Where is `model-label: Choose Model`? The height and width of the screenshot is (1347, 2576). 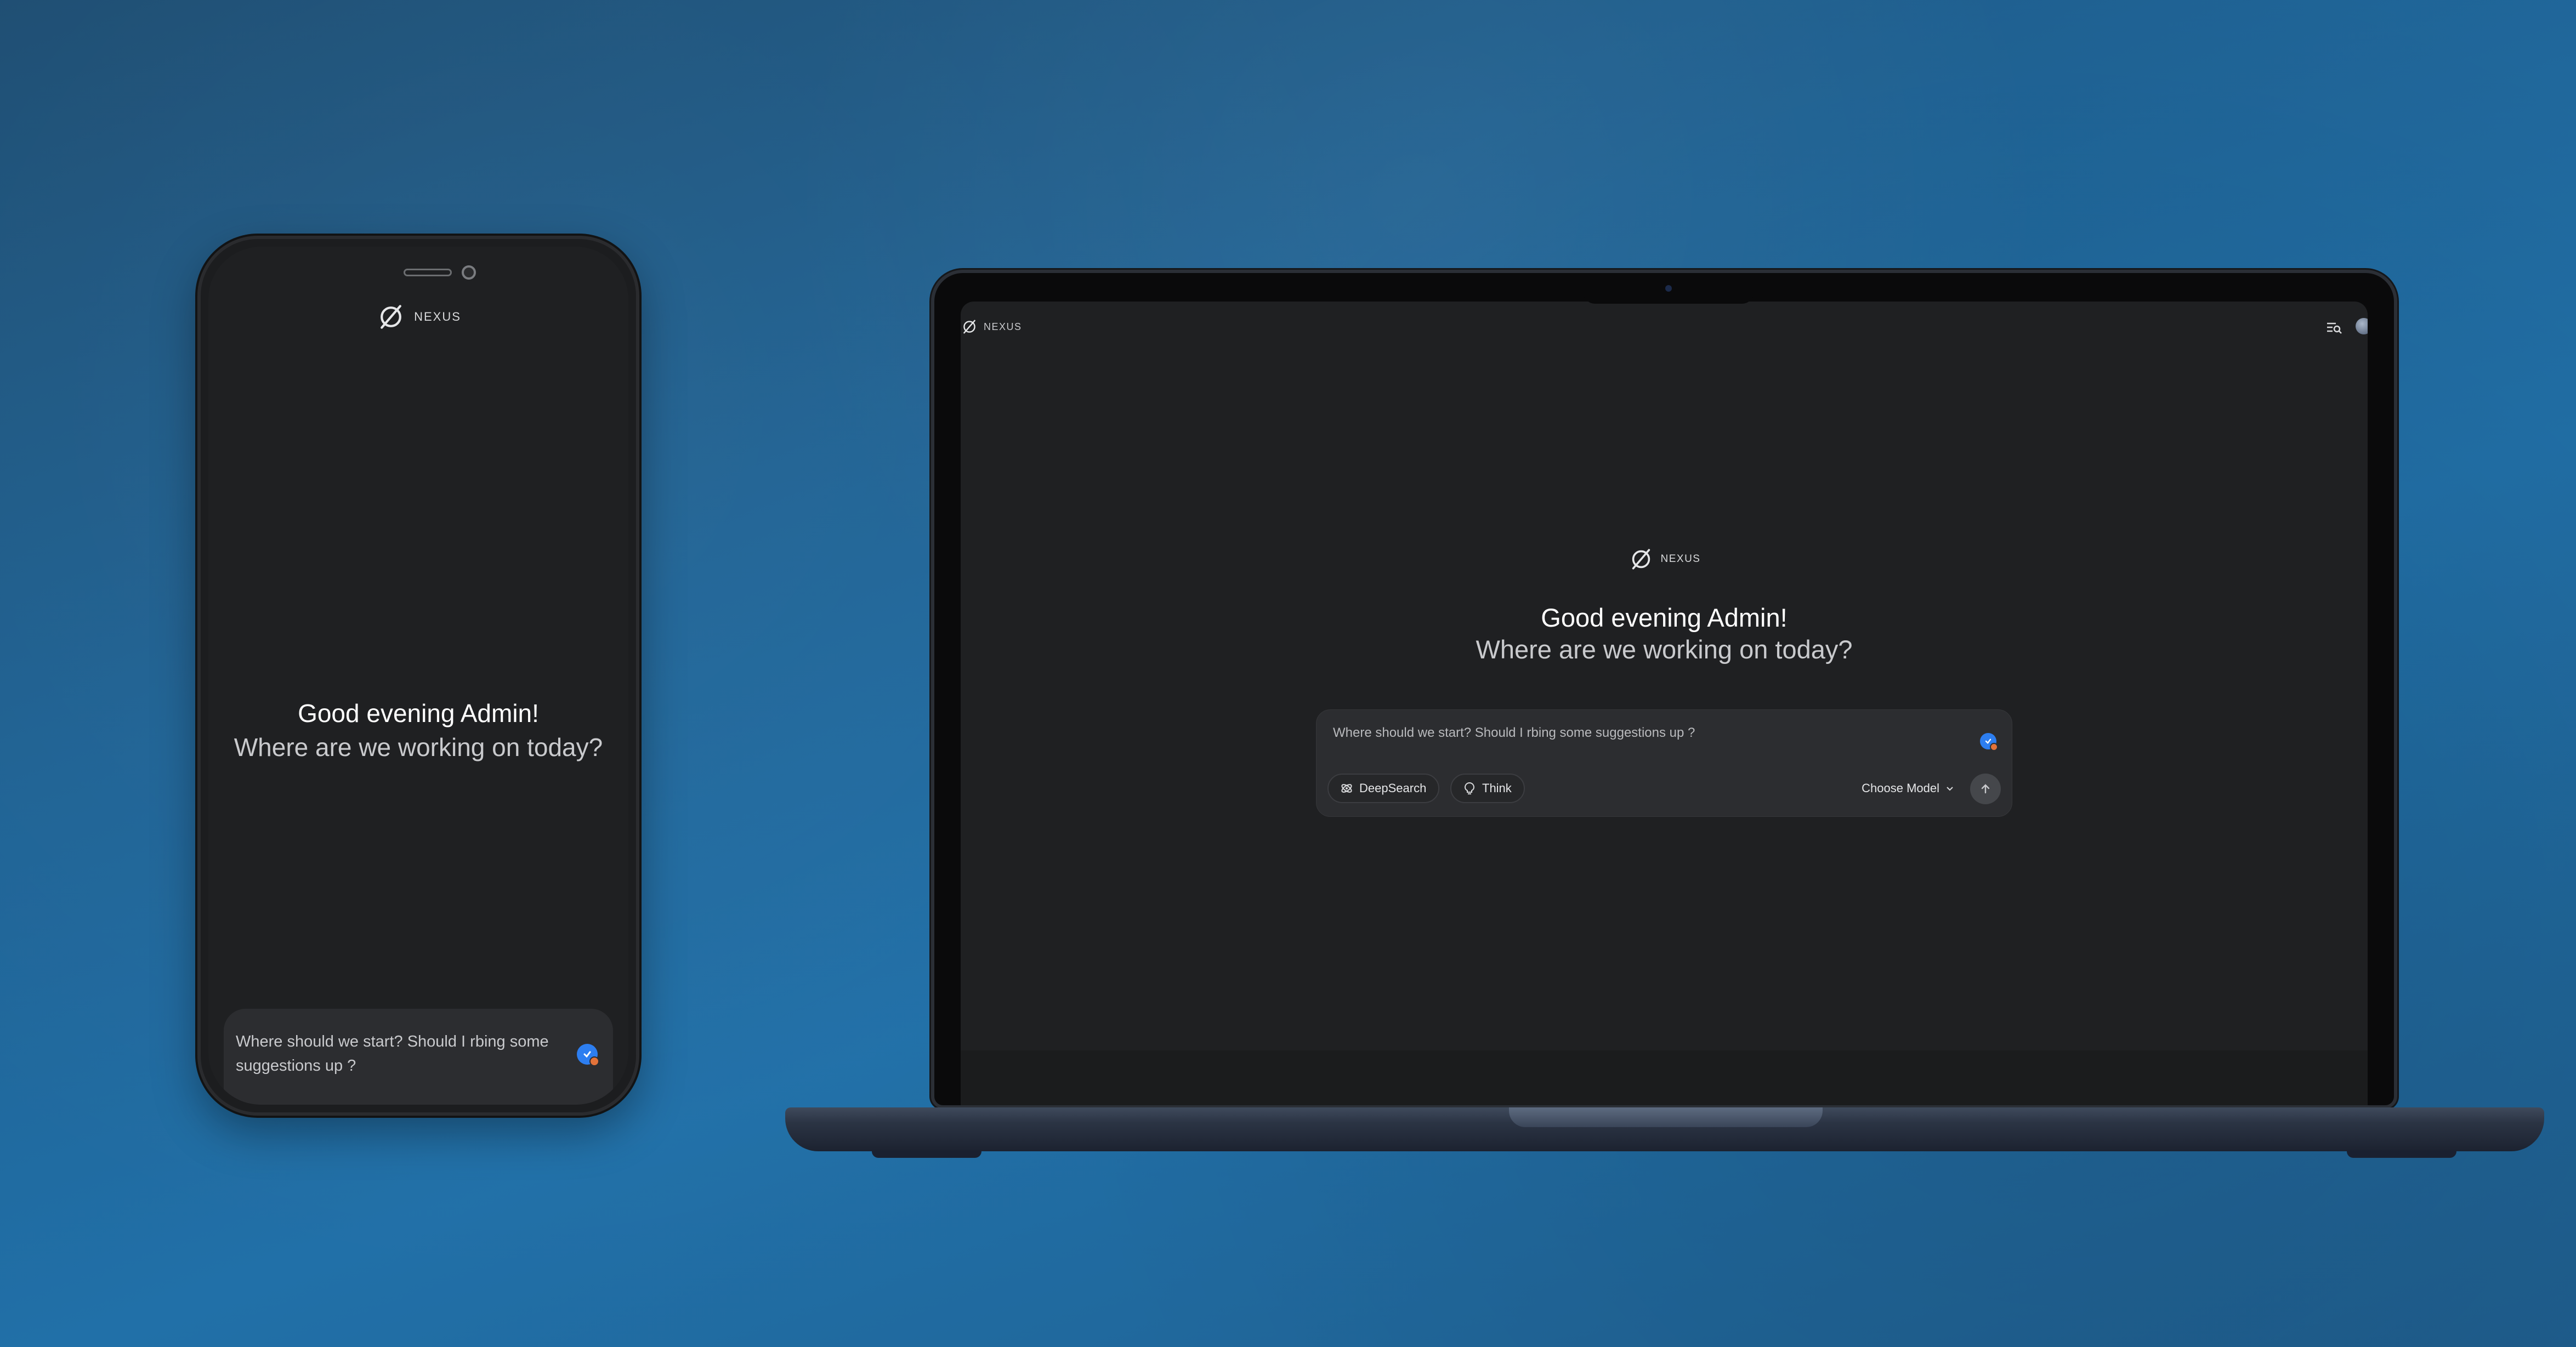
model-label: Choose Model is located at coordinates (1901, 788).